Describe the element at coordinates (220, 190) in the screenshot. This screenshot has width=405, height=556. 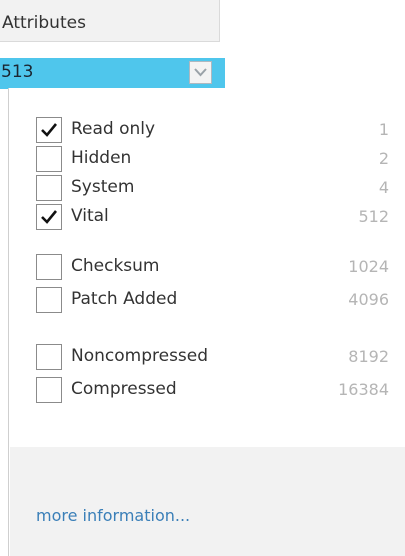
I see `attribute-item-system: System 4` at that location.